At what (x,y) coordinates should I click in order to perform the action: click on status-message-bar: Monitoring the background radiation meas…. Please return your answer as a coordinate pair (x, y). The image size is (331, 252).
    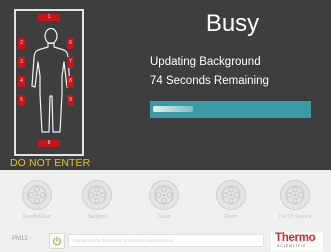
    Looking at the image, I should click on (166, 240).